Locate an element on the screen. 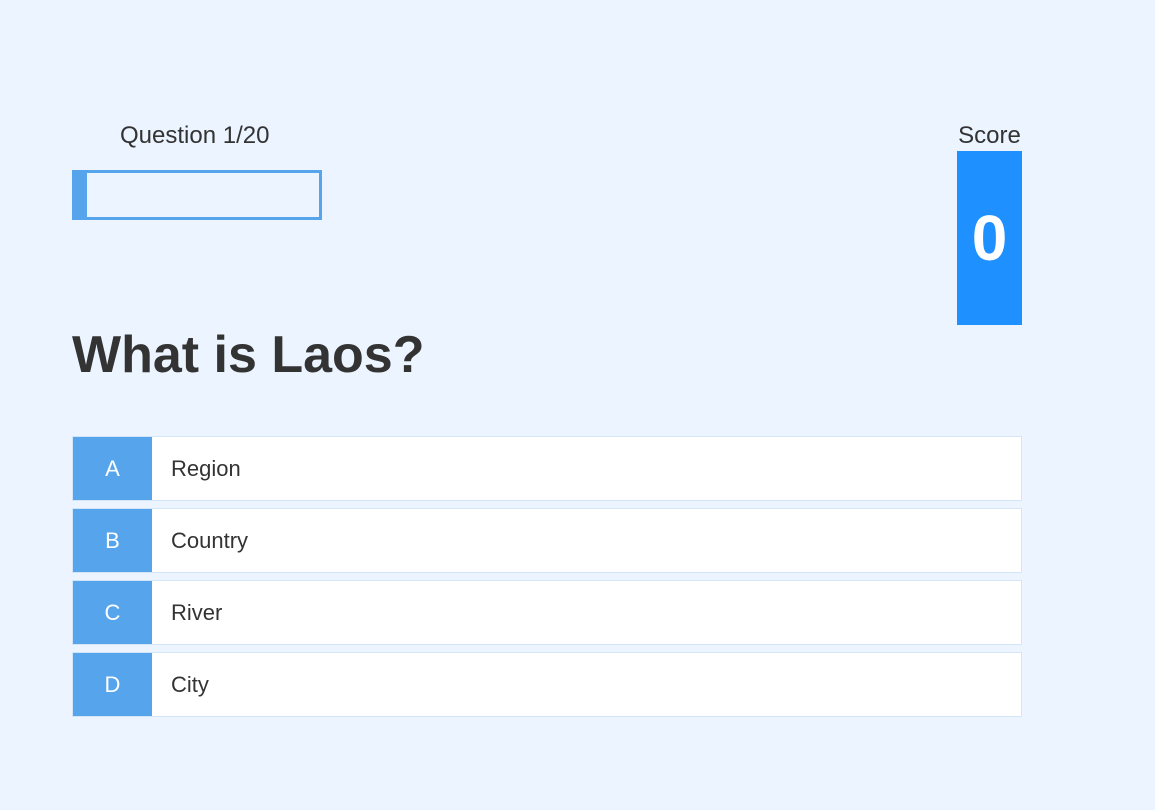  choice-prefix: D is located at coordinates (112, 684).